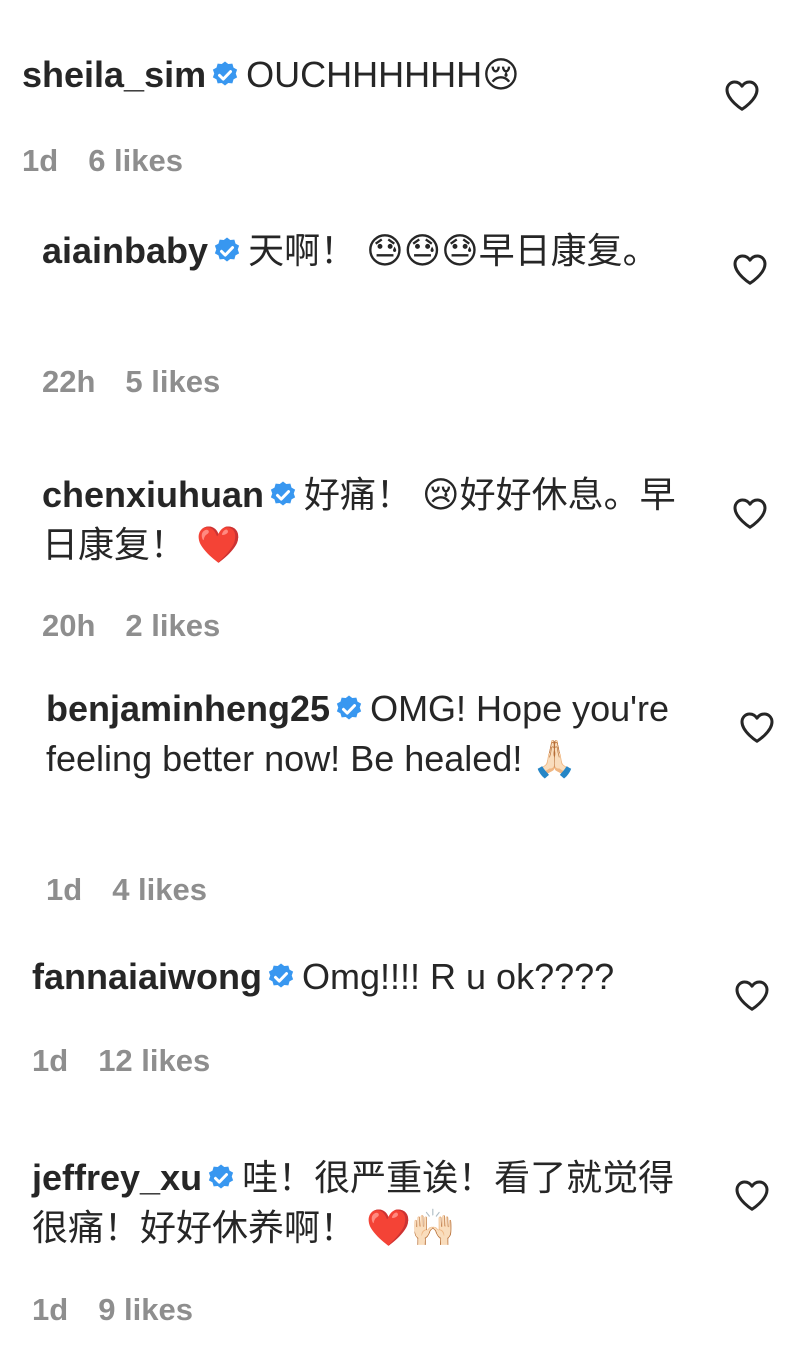 Image resolution: width=800 pixels, height=1350 pixels. I want to click on comment-meta: 1d 6 likes, so click(117, 161).